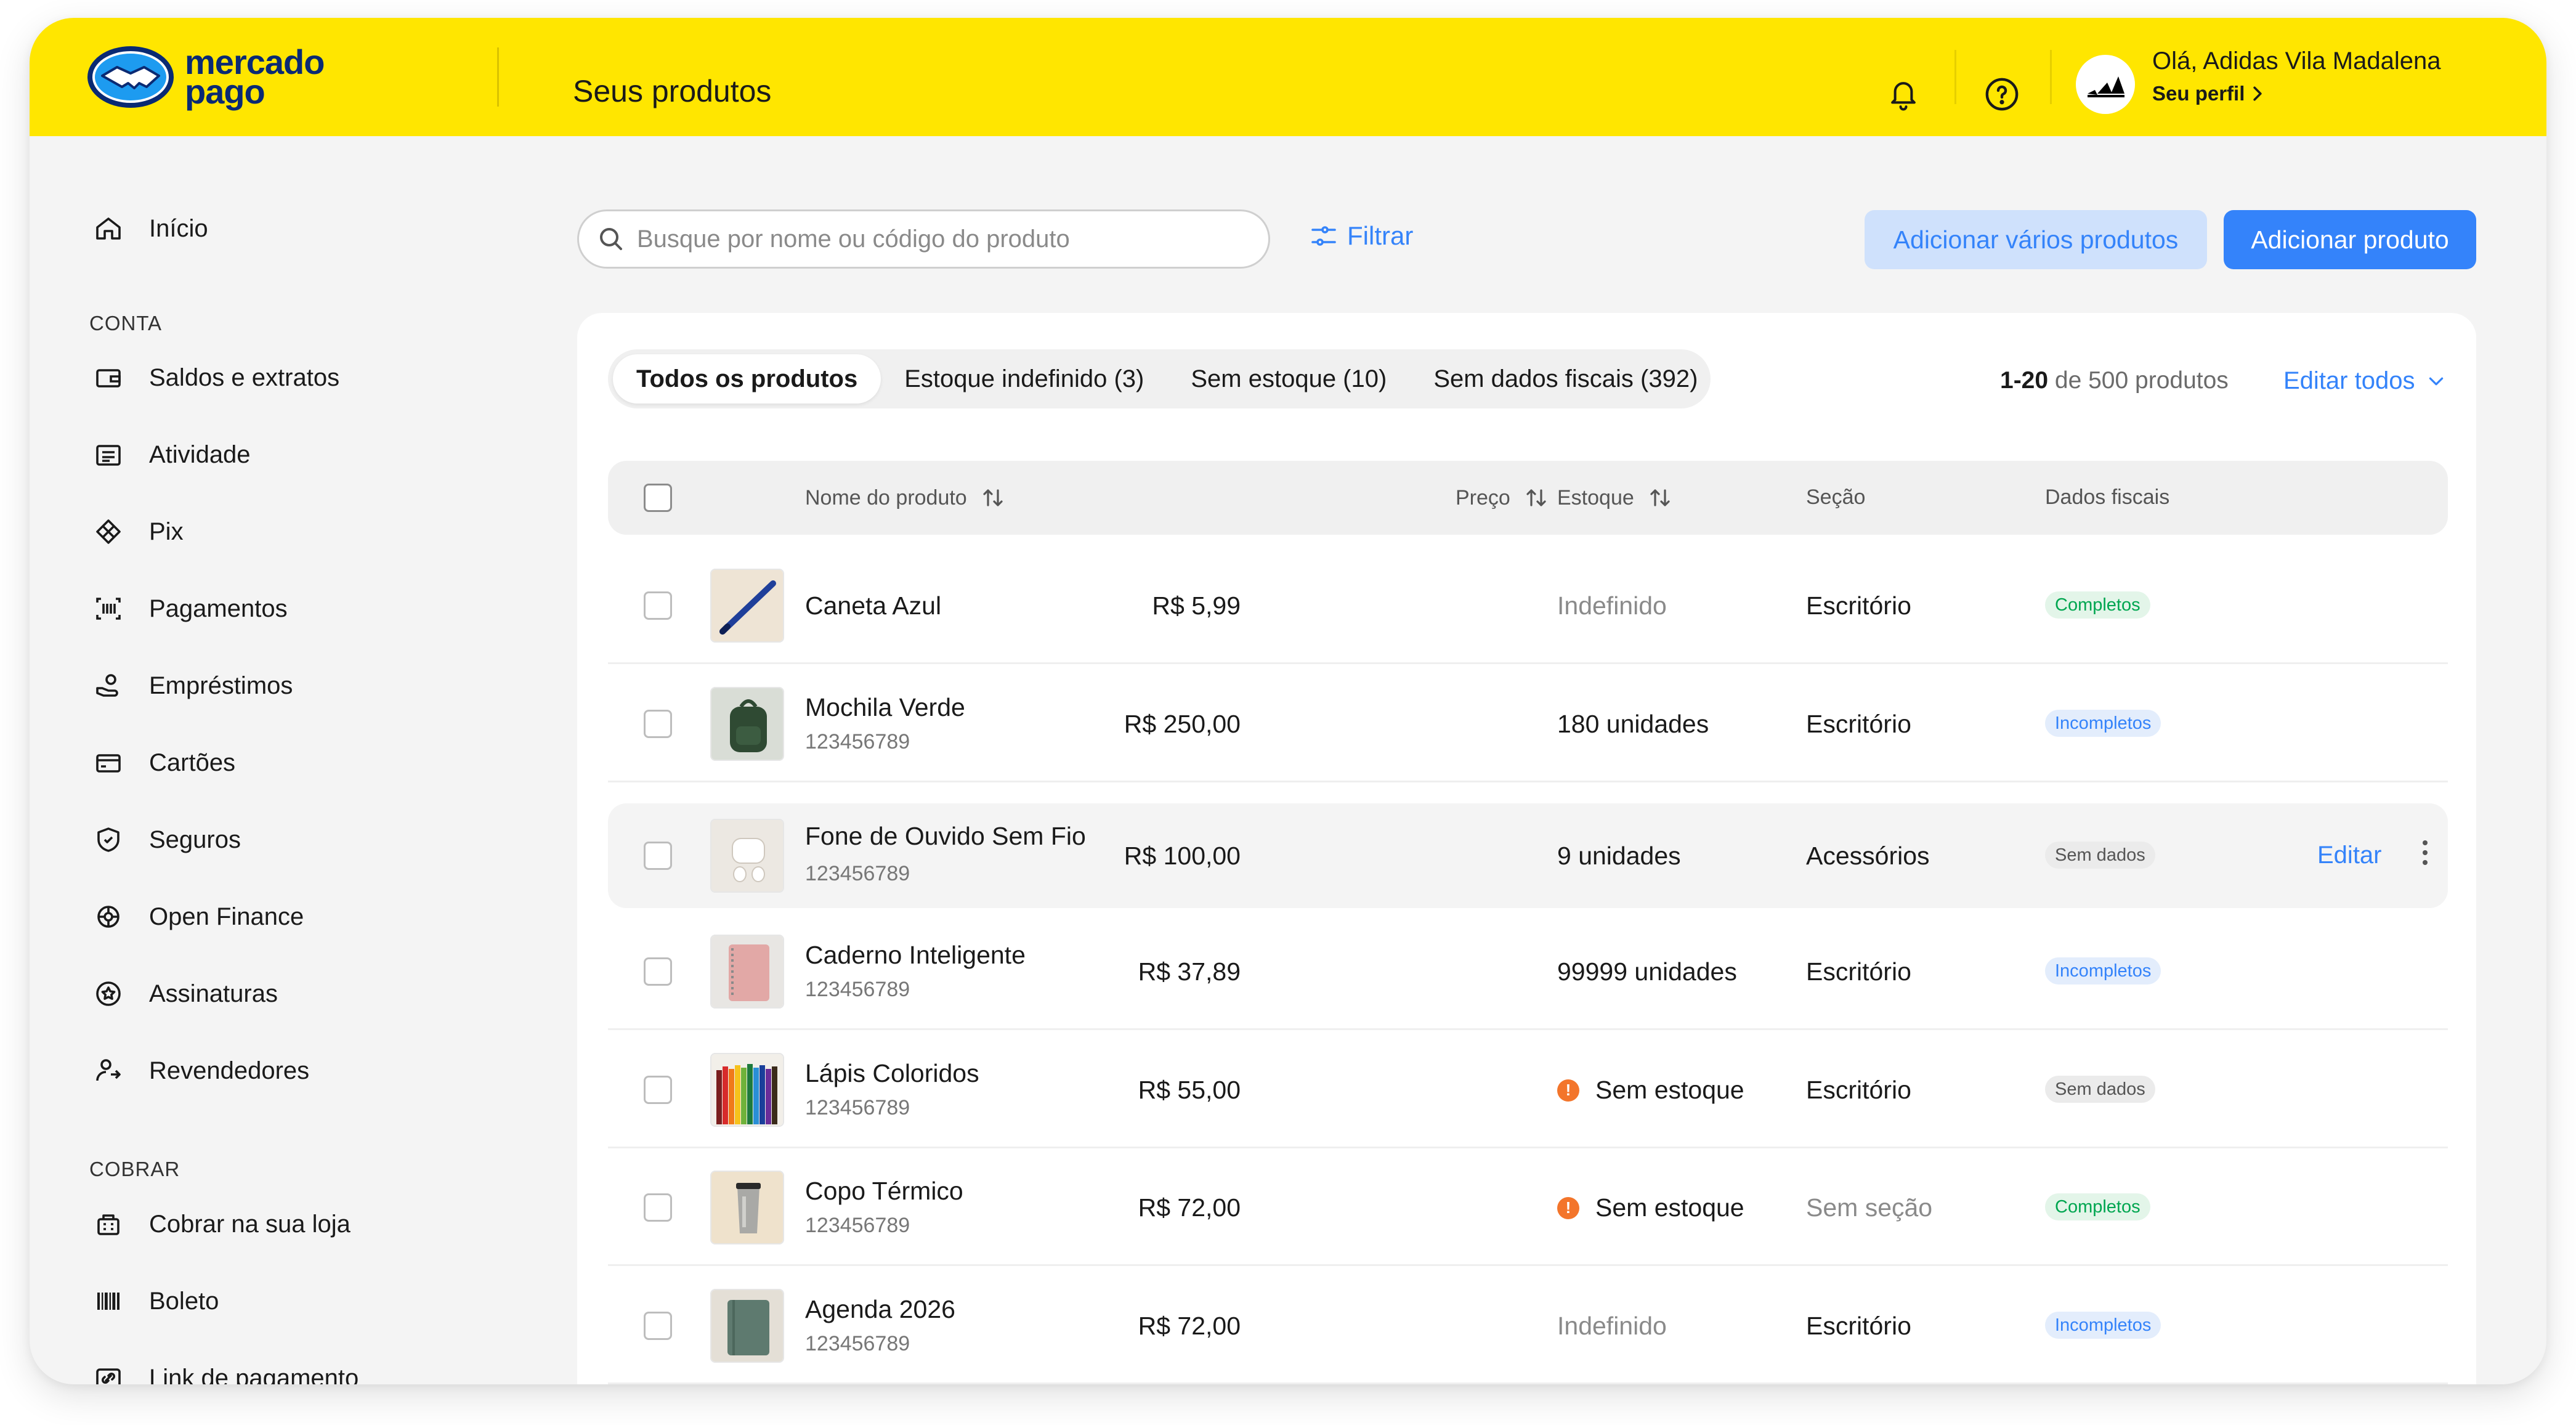  What do you see at coordinates (892, 1073) in the screenshot?
I see `product-name: Lápis Coloridos` at bounding box center [892, 1073].